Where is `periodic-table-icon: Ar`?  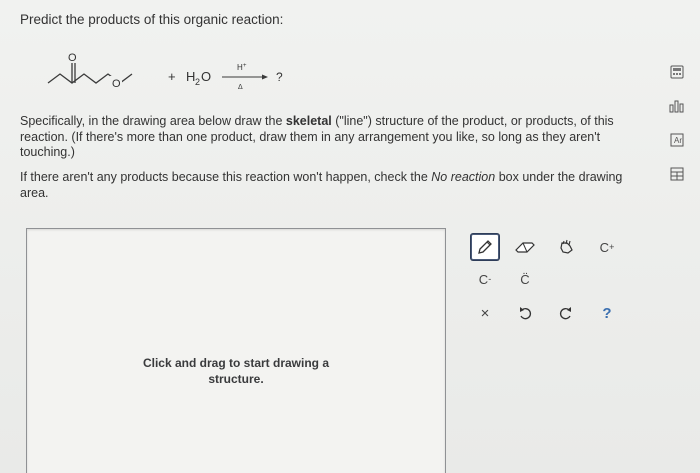
periodic-table-icon: Ar is located at coordinates (677, 140).